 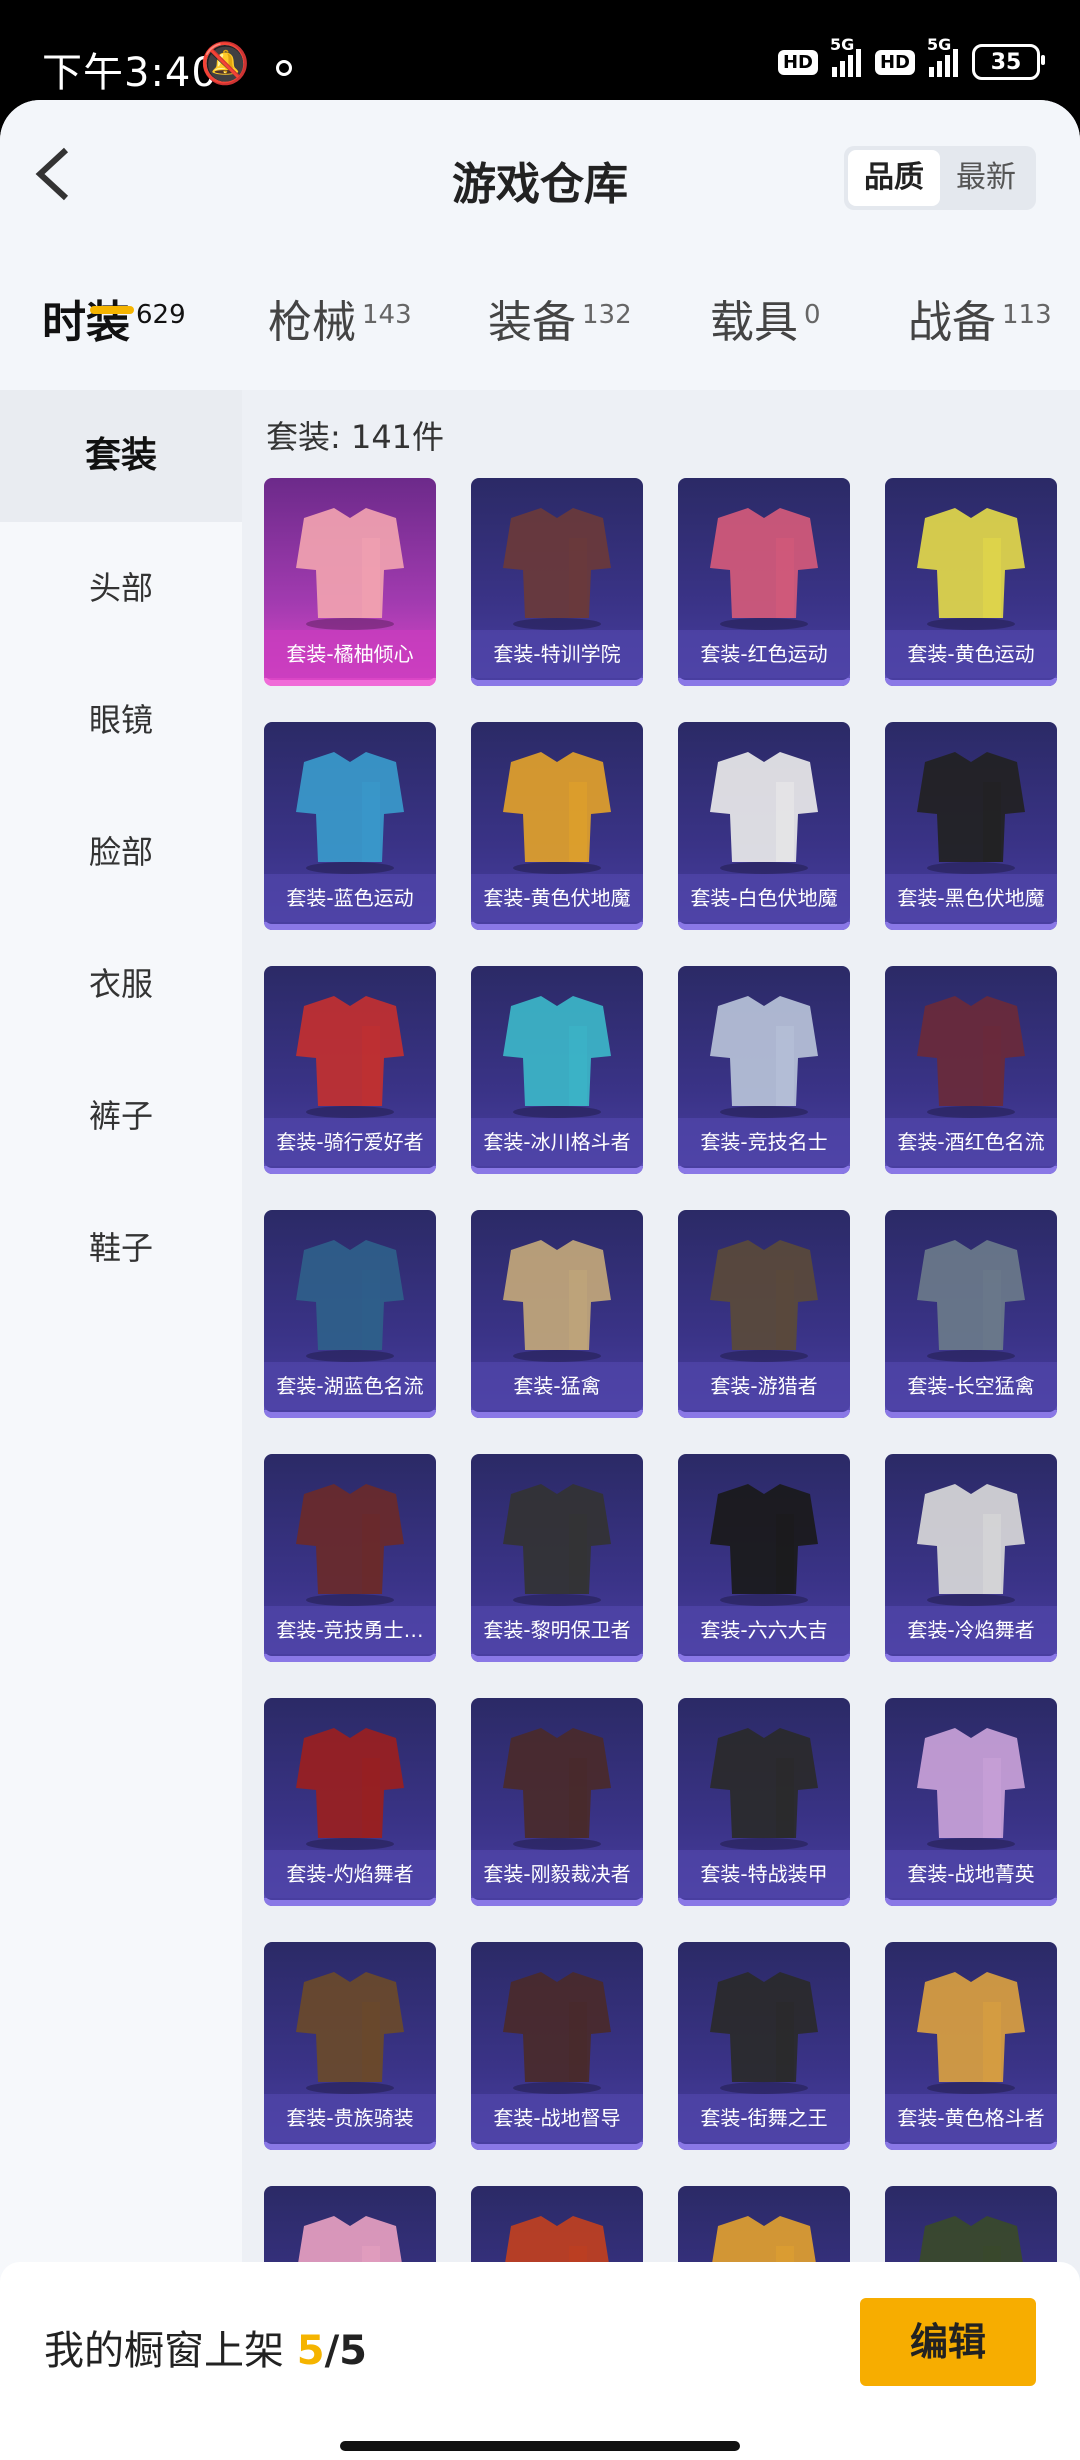 What do you see at coordinates (121, 588) in the screenshot?
I see `sidebar-item-head: 头部` at bounding box center [121, 588].